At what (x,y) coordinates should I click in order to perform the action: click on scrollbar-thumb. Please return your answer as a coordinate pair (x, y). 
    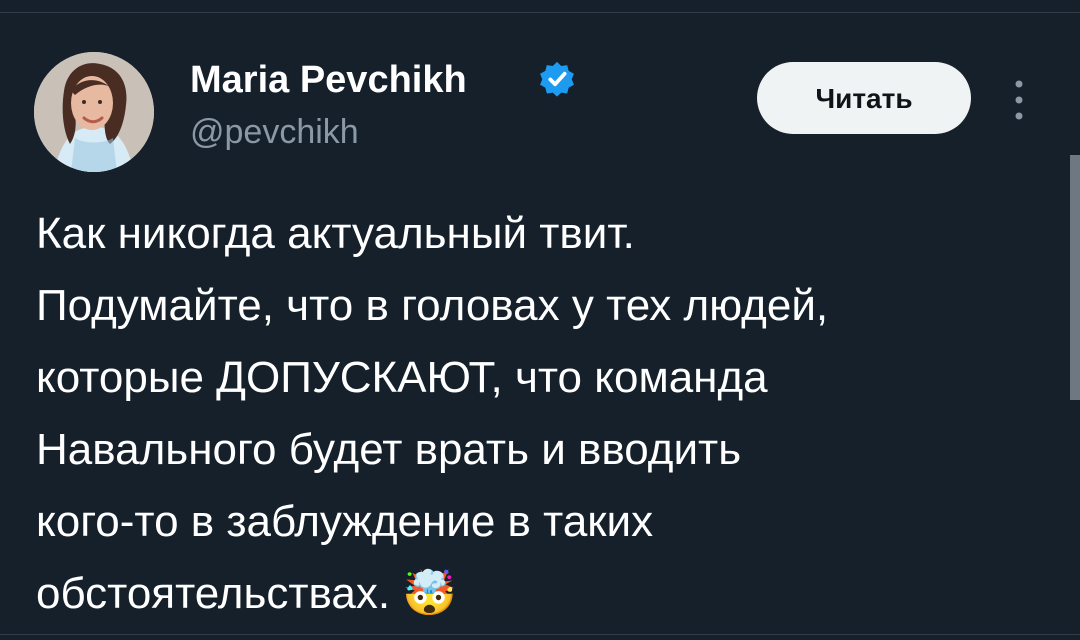
    Looking at the image, I should click on (1075, 277).